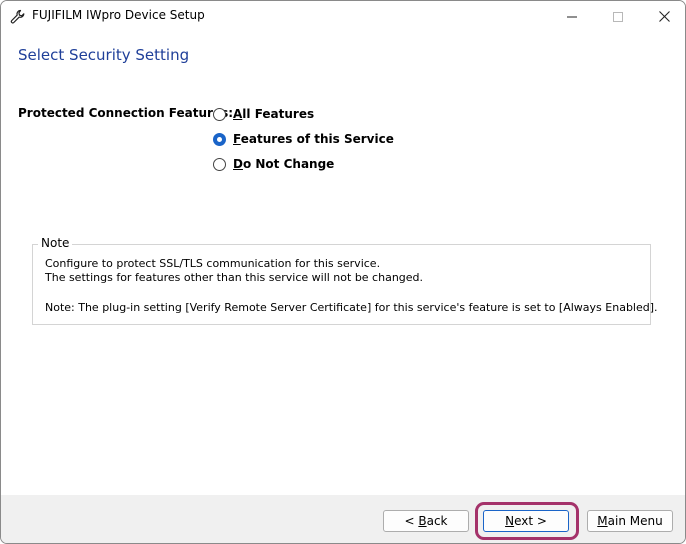  I want to click on radio-all-features: All Features, so click(263, 114).